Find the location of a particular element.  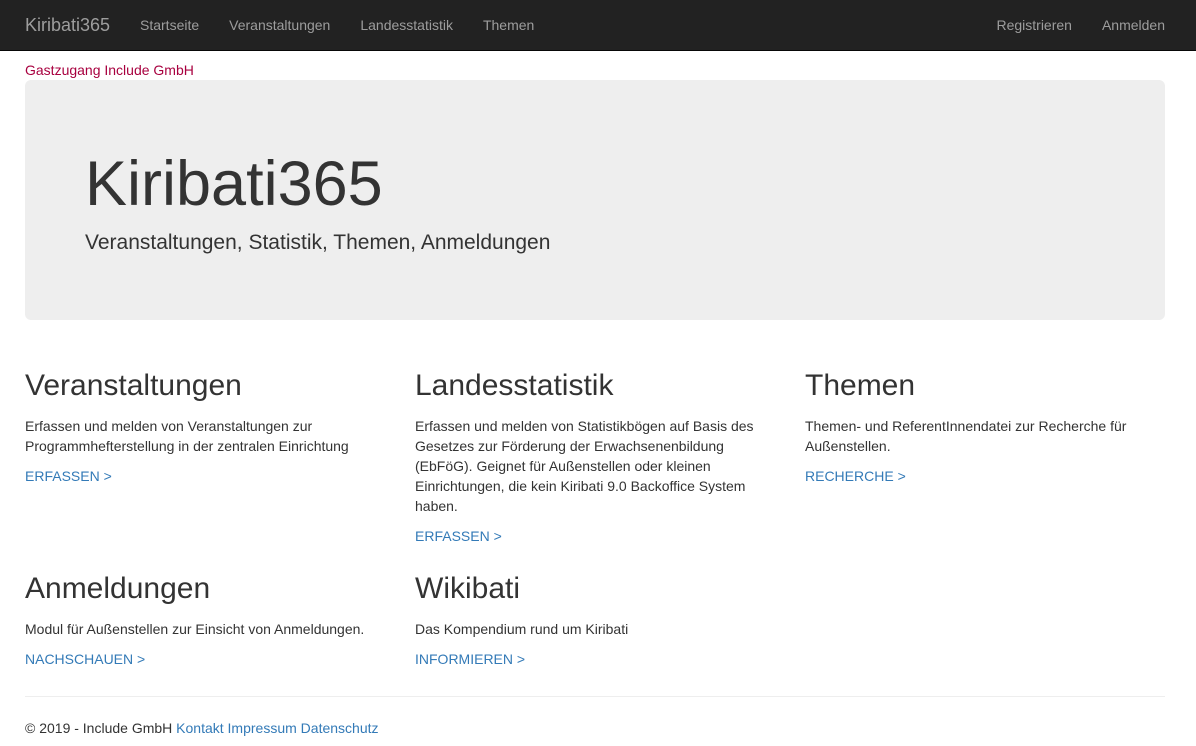

card-title: Wikibati is located at coordinates (468, 588).